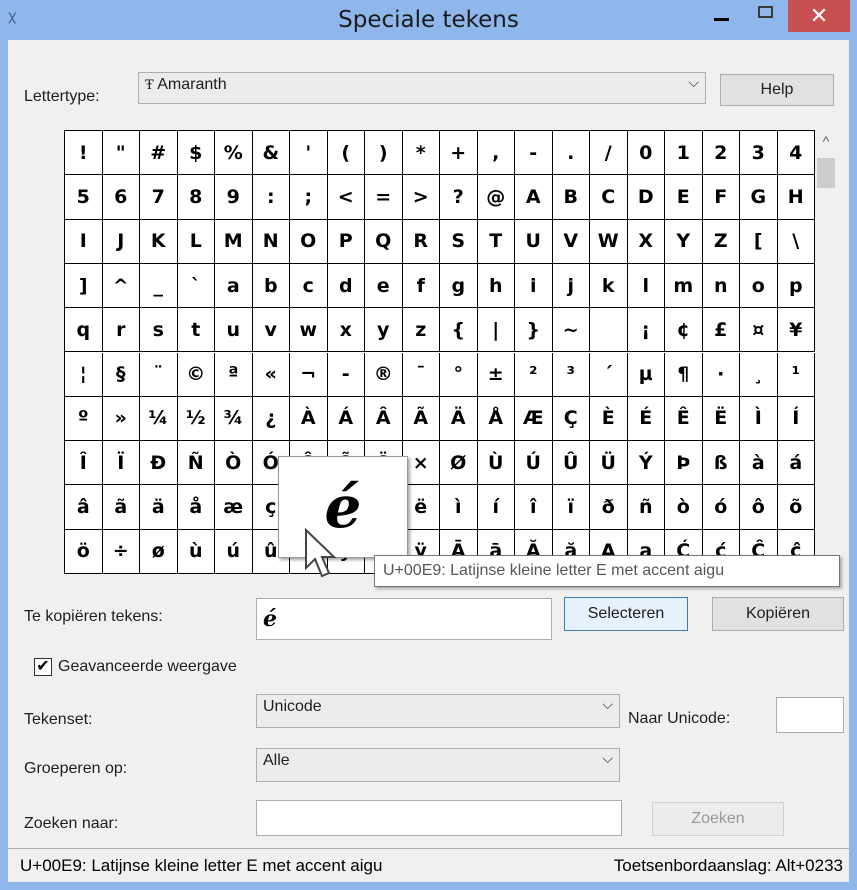 This screenshot has width=857, height=890. I want to click on char-cell: 7, so click(159, 197).